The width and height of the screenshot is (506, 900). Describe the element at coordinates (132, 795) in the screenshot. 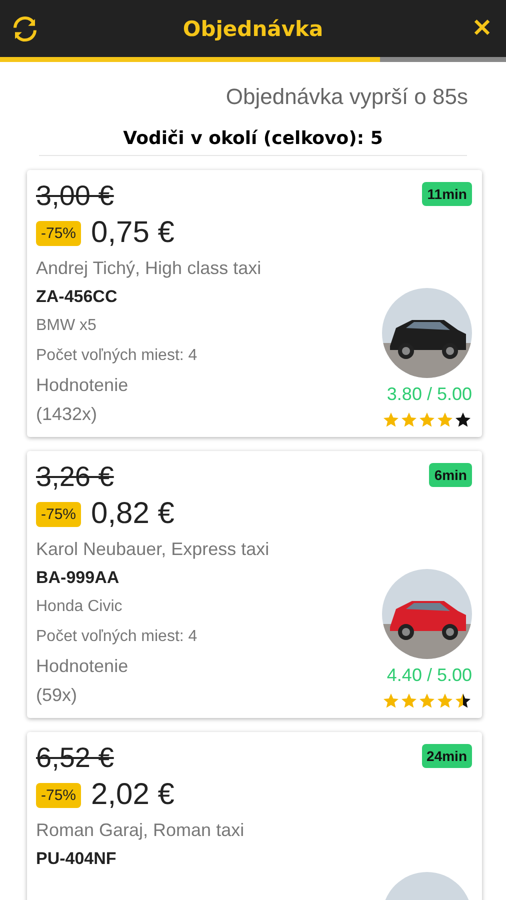

I see `price: 2,02 €` at that location.